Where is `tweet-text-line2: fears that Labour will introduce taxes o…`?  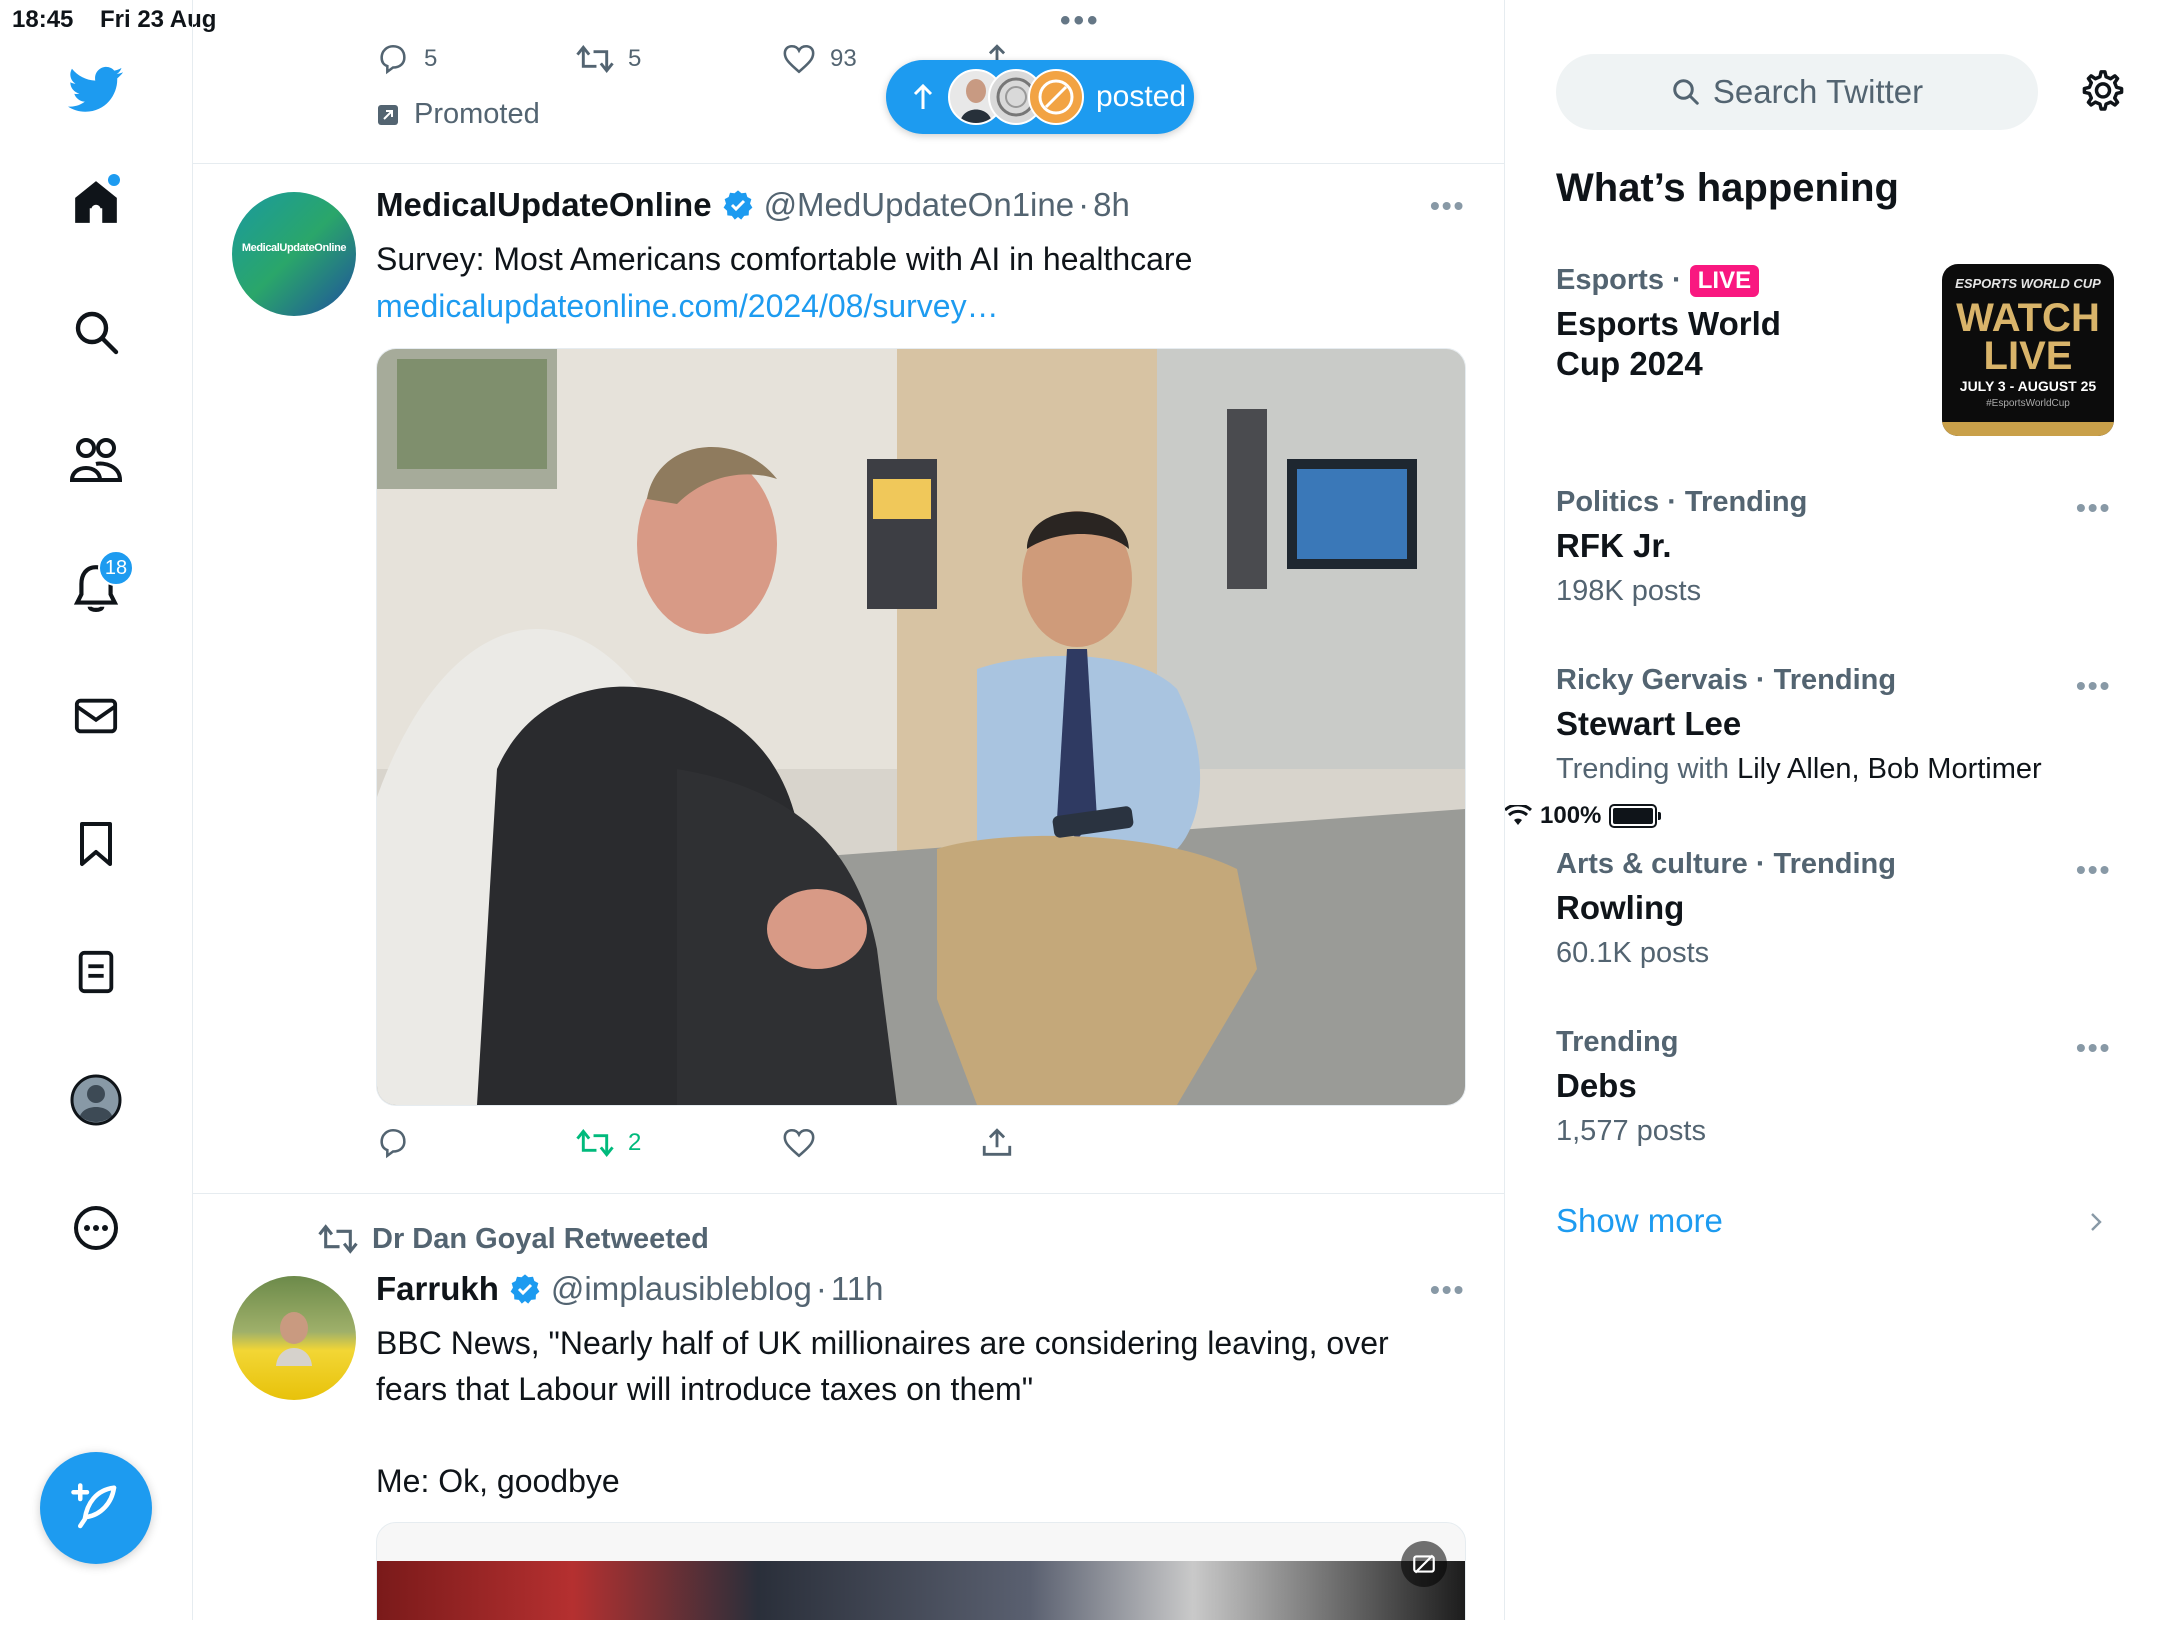
tweet-text-line2: fears that Labour will introduce taxes o… is located at coordinates (705, 1389).